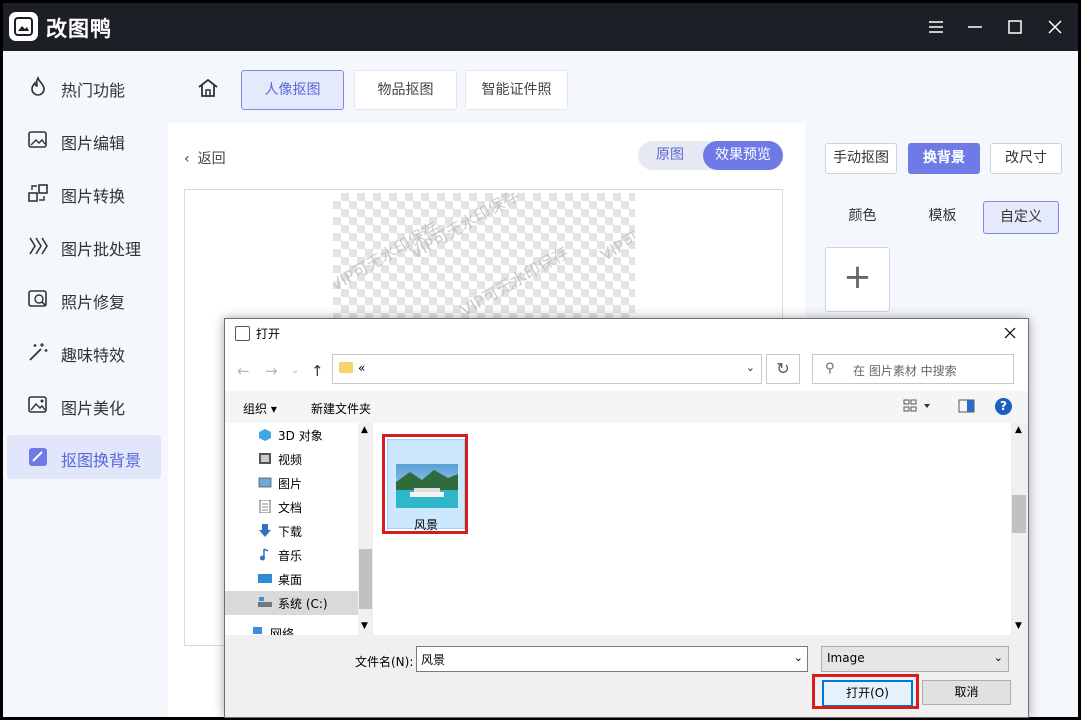  Describe the element at coordinates (242, 333) in the screenshot. I see `dialog-app-icon` at that location.